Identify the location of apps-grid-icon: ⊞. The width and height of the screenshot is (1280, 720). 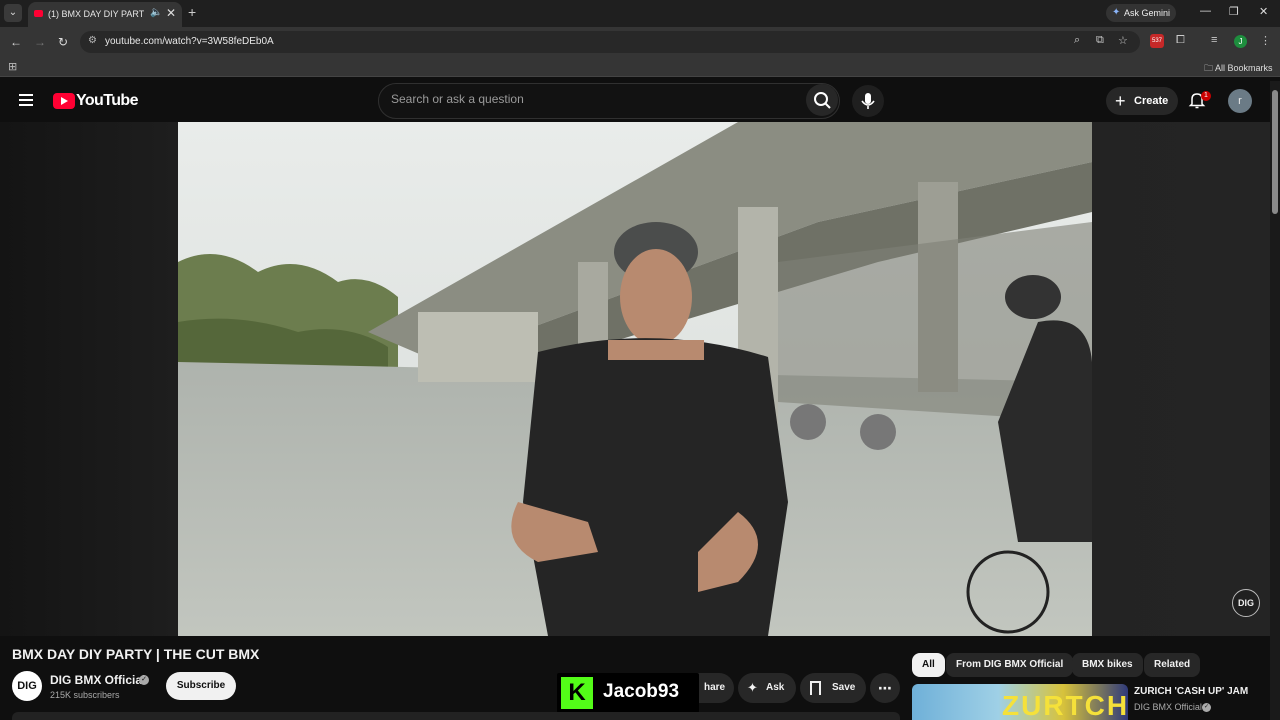
(12, 66).